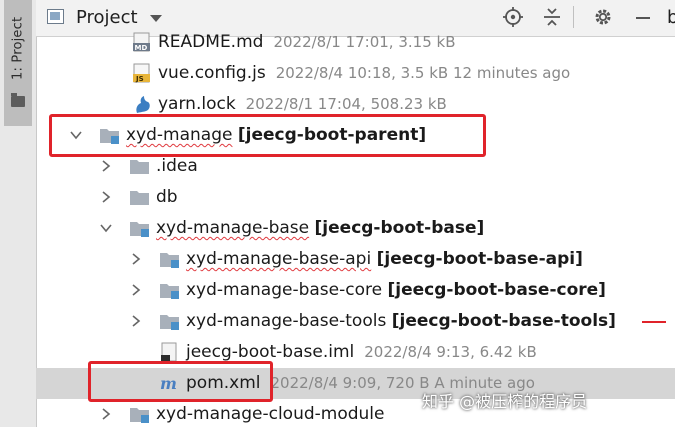  I want to click on toolbar-separator, so click(573, 17).